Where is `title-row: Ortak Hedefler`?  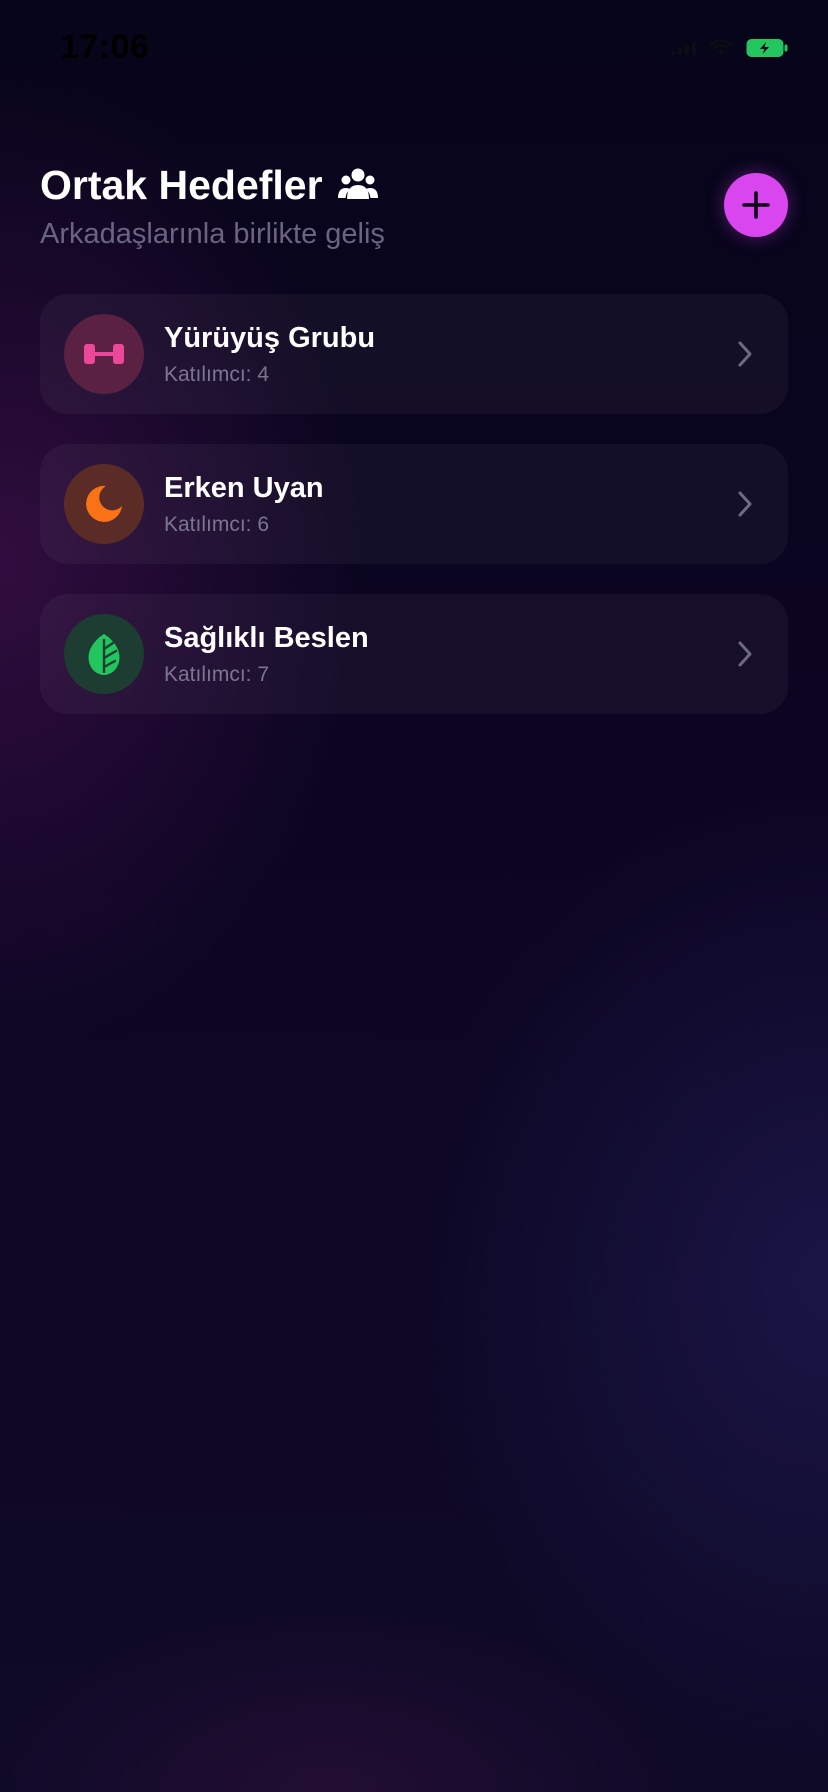 title-row: Ortak Hedefler is located at coordinates (414, 185).